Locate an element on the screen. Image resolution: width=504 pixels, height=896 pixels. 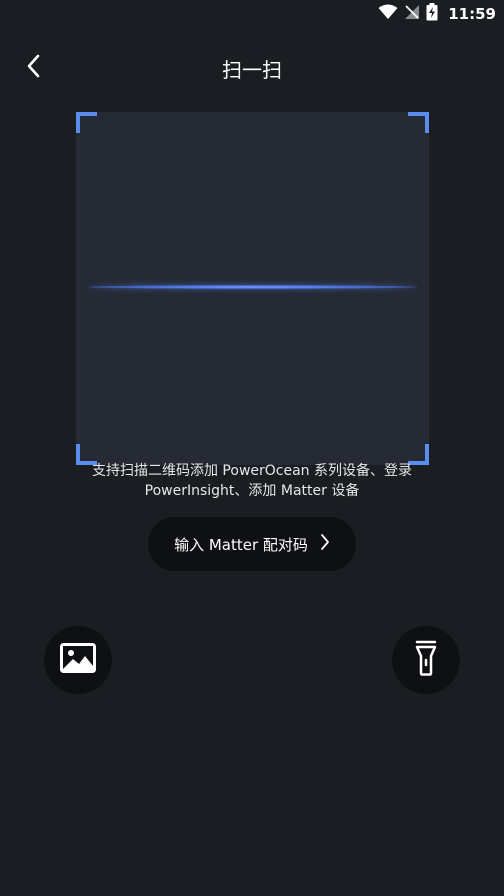
scan-corner-top-right is located at coordinates (418, 122).